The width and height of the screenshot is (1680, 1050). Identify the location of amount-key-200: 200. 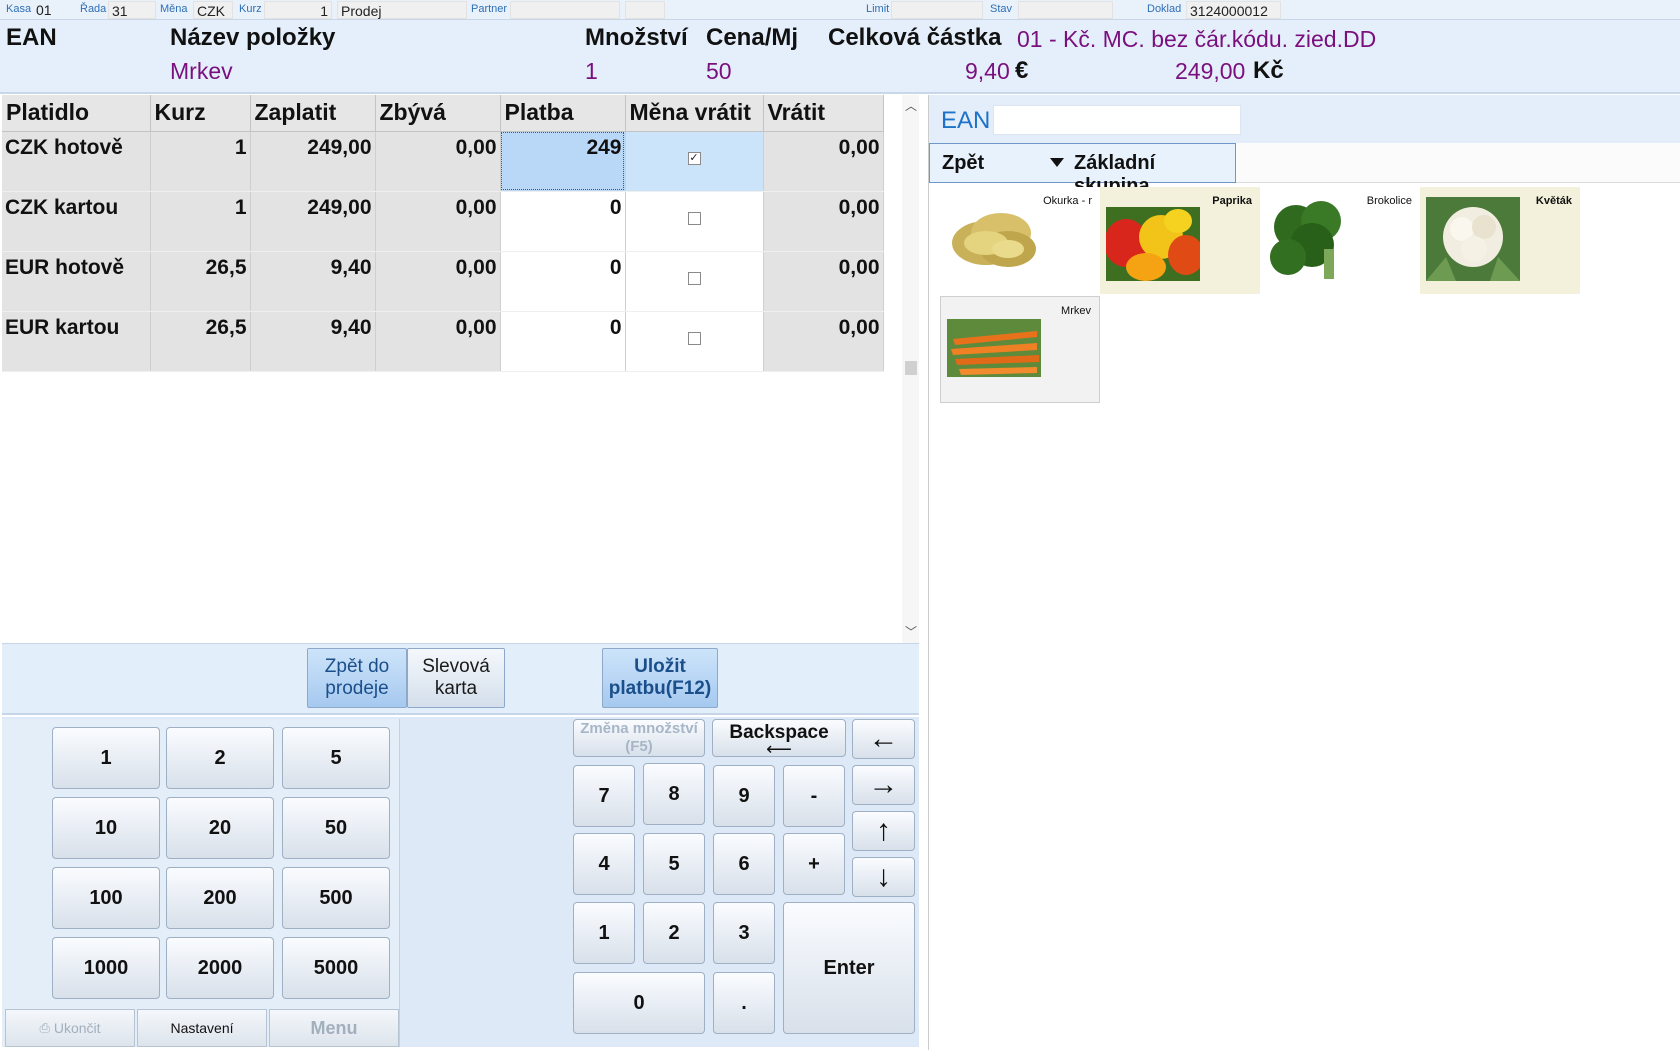
(220, 898).